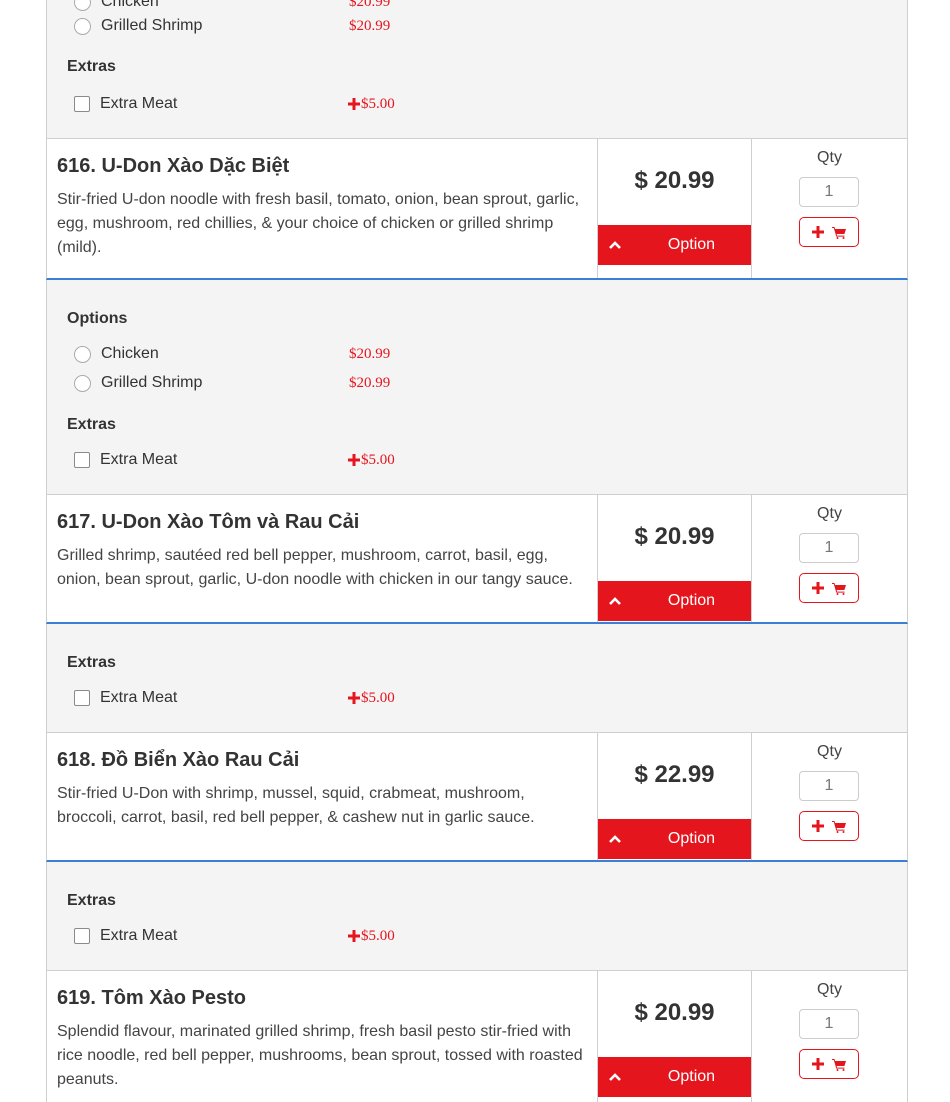 This screenshot has width=950, height=1102. I want to click on item-title: 616. U-Don Xào Dặc Biệt, so click(173, 166).